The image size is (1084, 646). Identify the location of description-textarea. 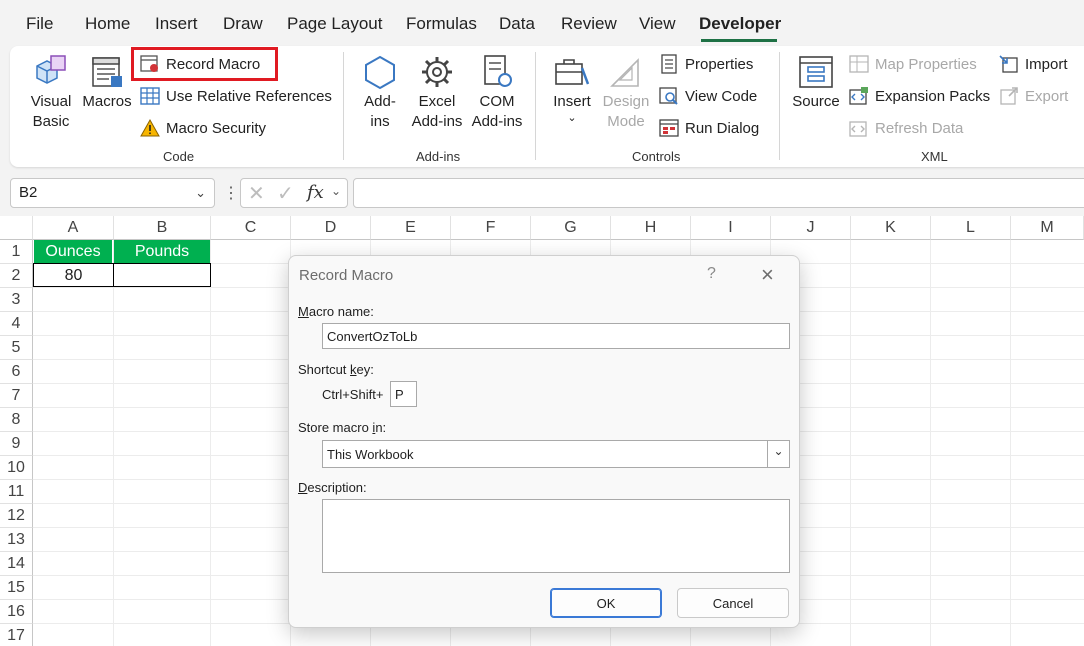
(556, 536).